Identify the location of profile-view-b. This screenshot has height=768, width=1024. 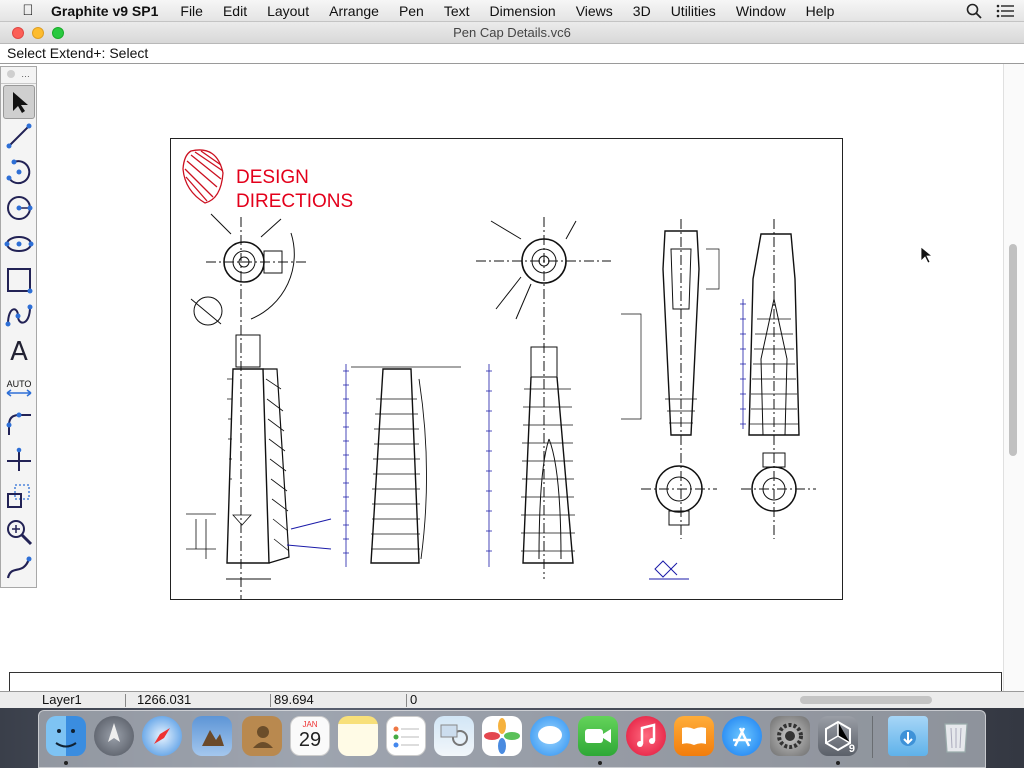
(548, 455).